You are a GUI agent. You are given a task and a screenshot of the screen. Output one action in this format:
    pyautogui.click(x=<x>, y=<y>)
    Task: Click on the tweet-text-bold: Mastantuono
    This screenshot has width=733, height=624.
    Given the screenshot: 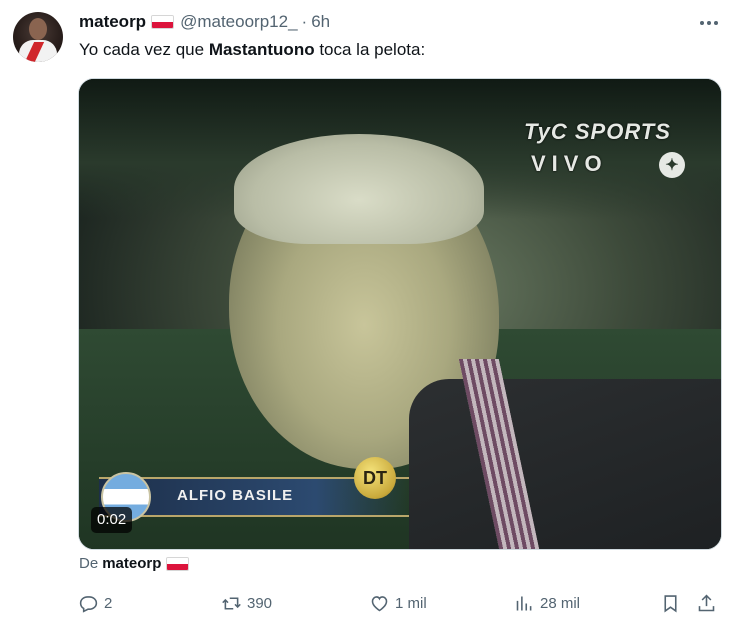 What is the action you would take?
    pyautogui.click(x=261, y=49)
    